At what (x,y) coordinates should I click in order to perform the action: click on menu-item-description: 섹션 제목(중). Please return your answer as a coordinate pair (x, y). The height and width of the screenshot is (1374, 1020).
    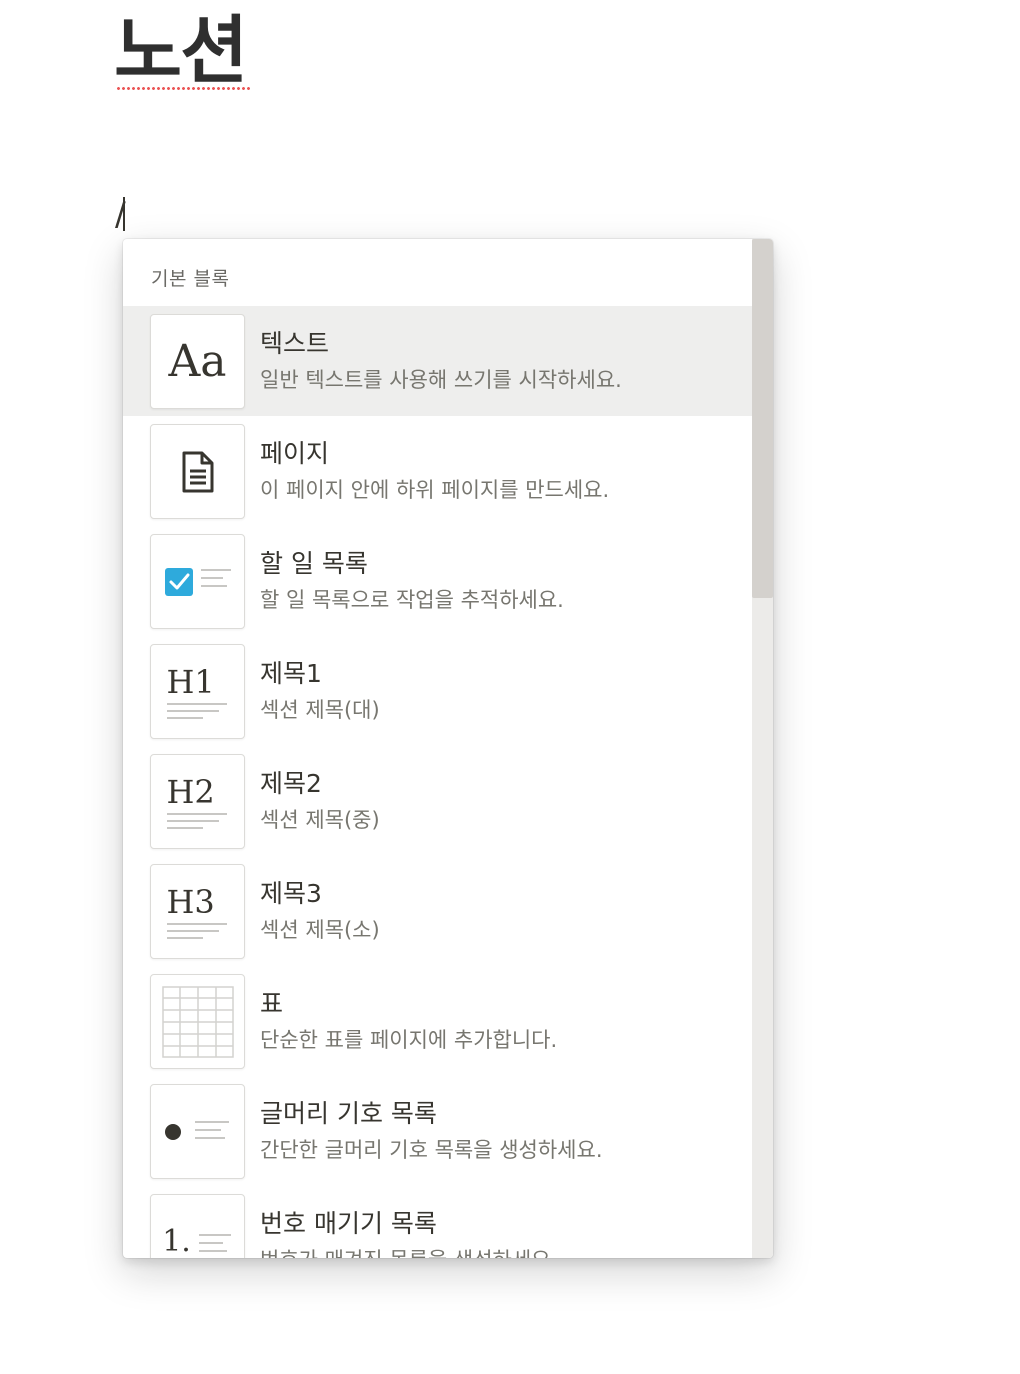
    Looking at the image, I should click on (320, 820).